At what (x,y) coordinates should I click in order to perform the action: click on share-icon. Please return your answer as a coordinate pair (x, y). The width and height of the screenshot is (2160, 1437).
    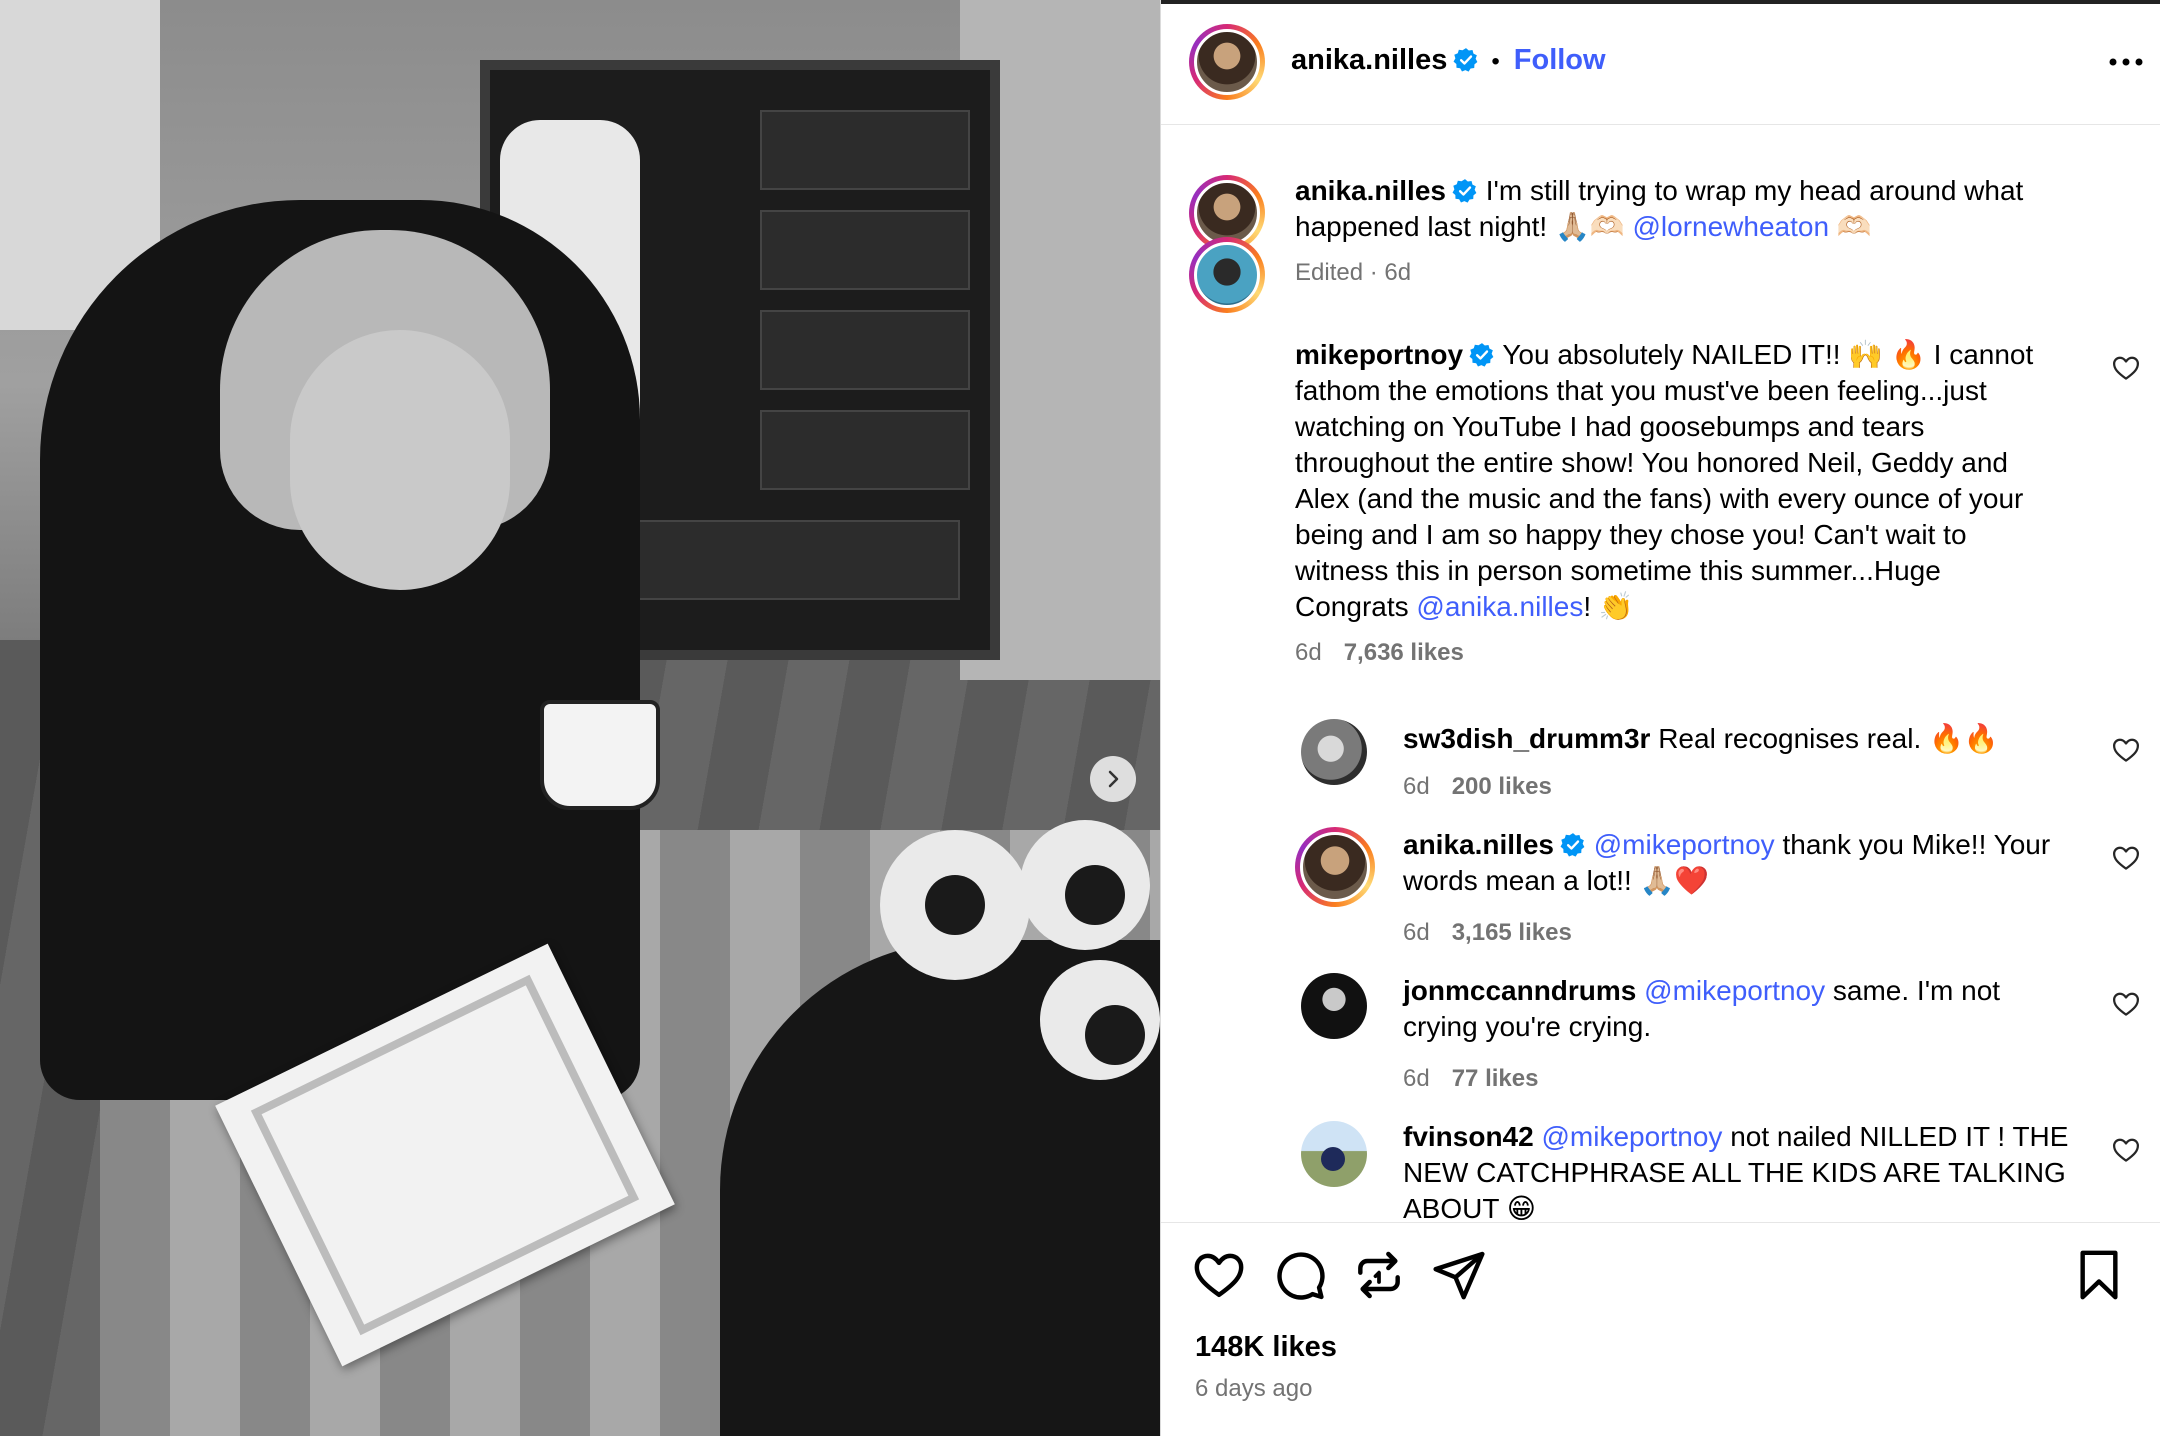
    Looking at the image, I should click on (1459, 1275).